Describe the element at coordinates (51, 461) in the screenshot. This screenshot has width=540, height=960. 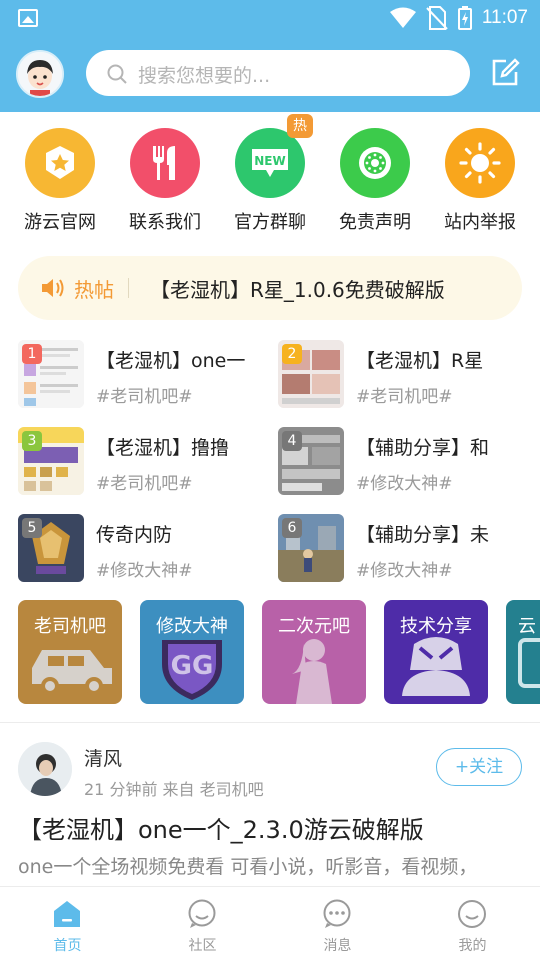
I see `post-thumbnail: 3` at that location.